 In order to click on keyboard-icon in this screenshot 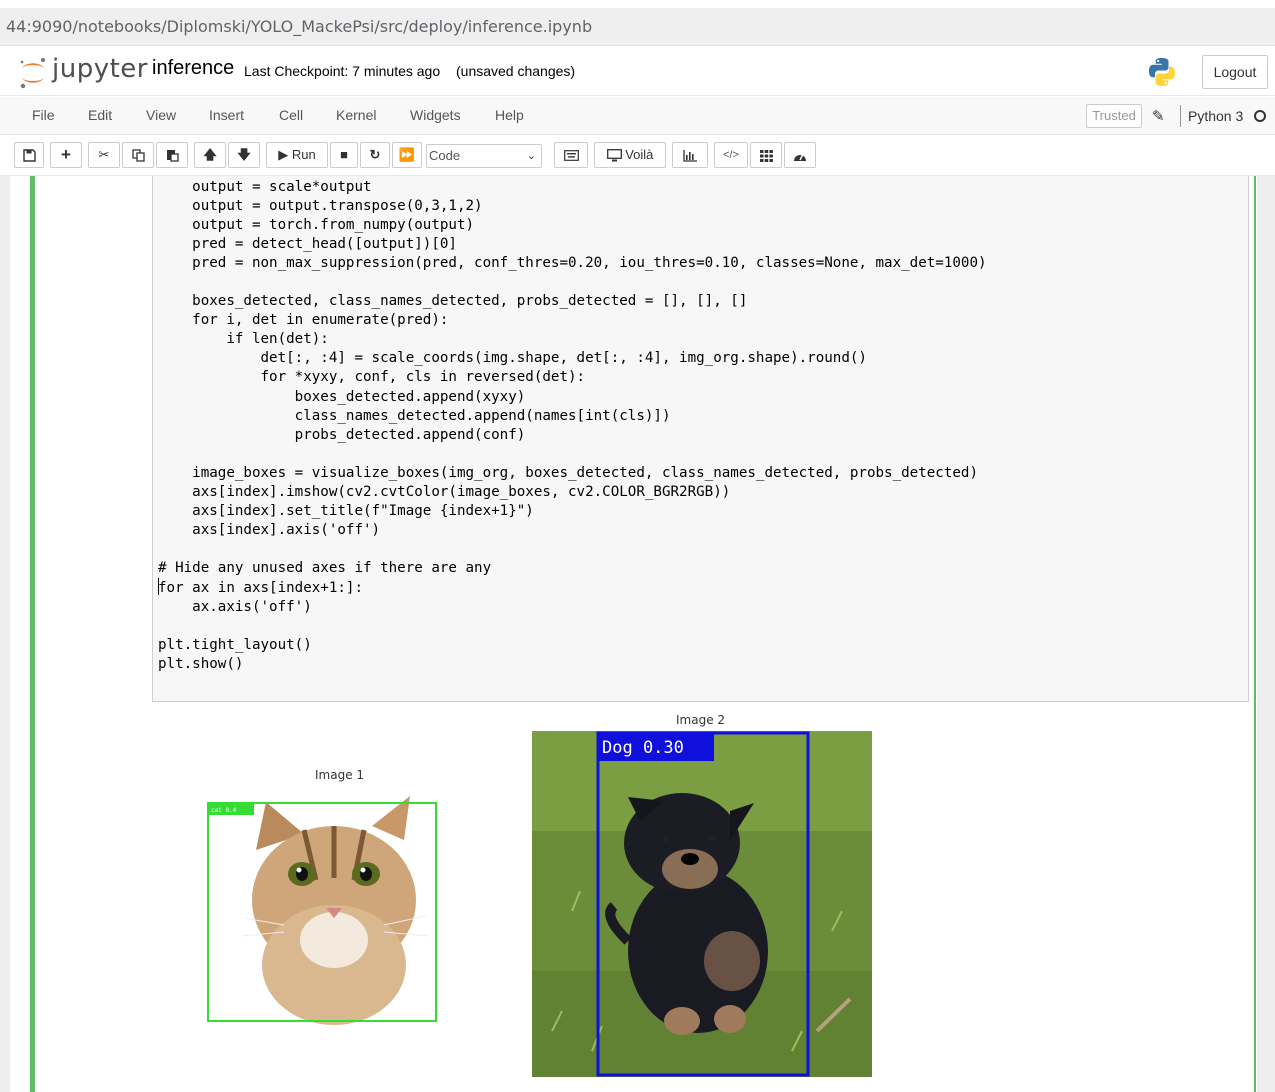, I will do `click(571, 155)`.